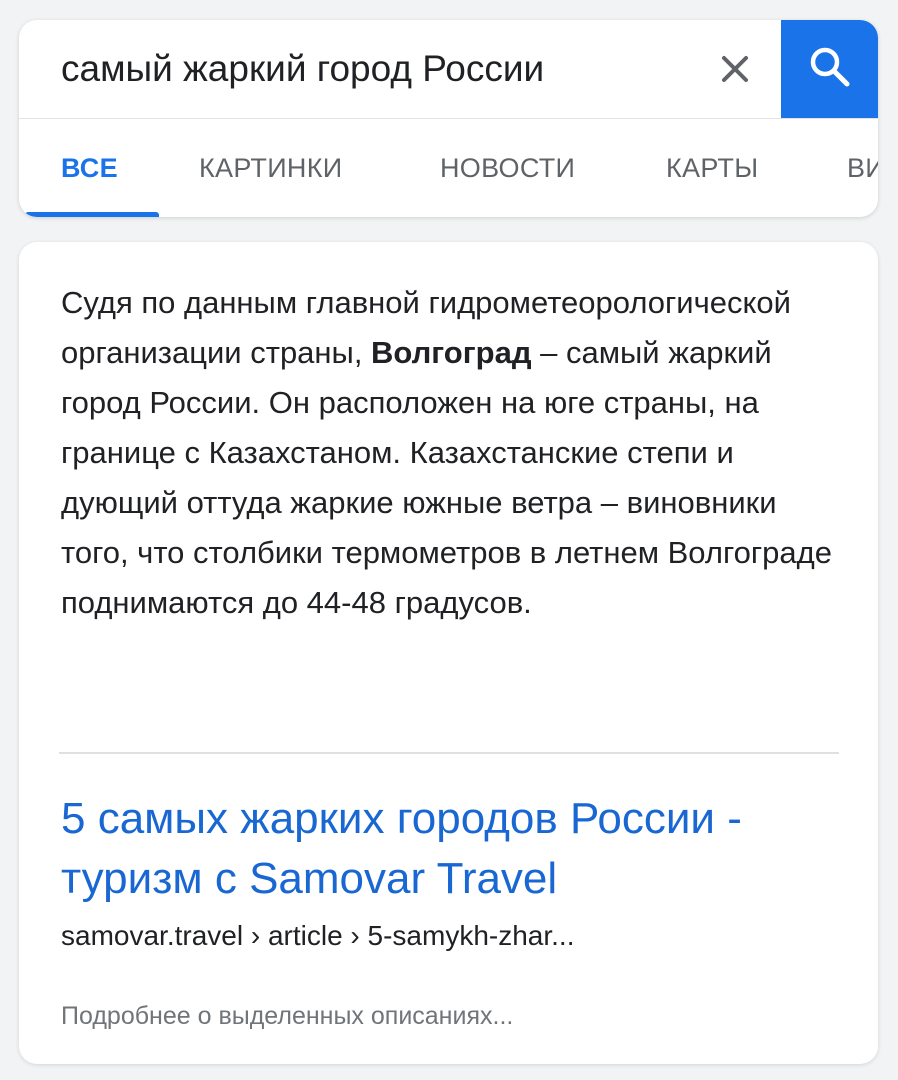 This screenshot has height=1080, width=898. What do you see at coordinates (712, 168) in the screenshot?
I see `tab-maps: КАРТЫ` at bounding box center [712, 168].